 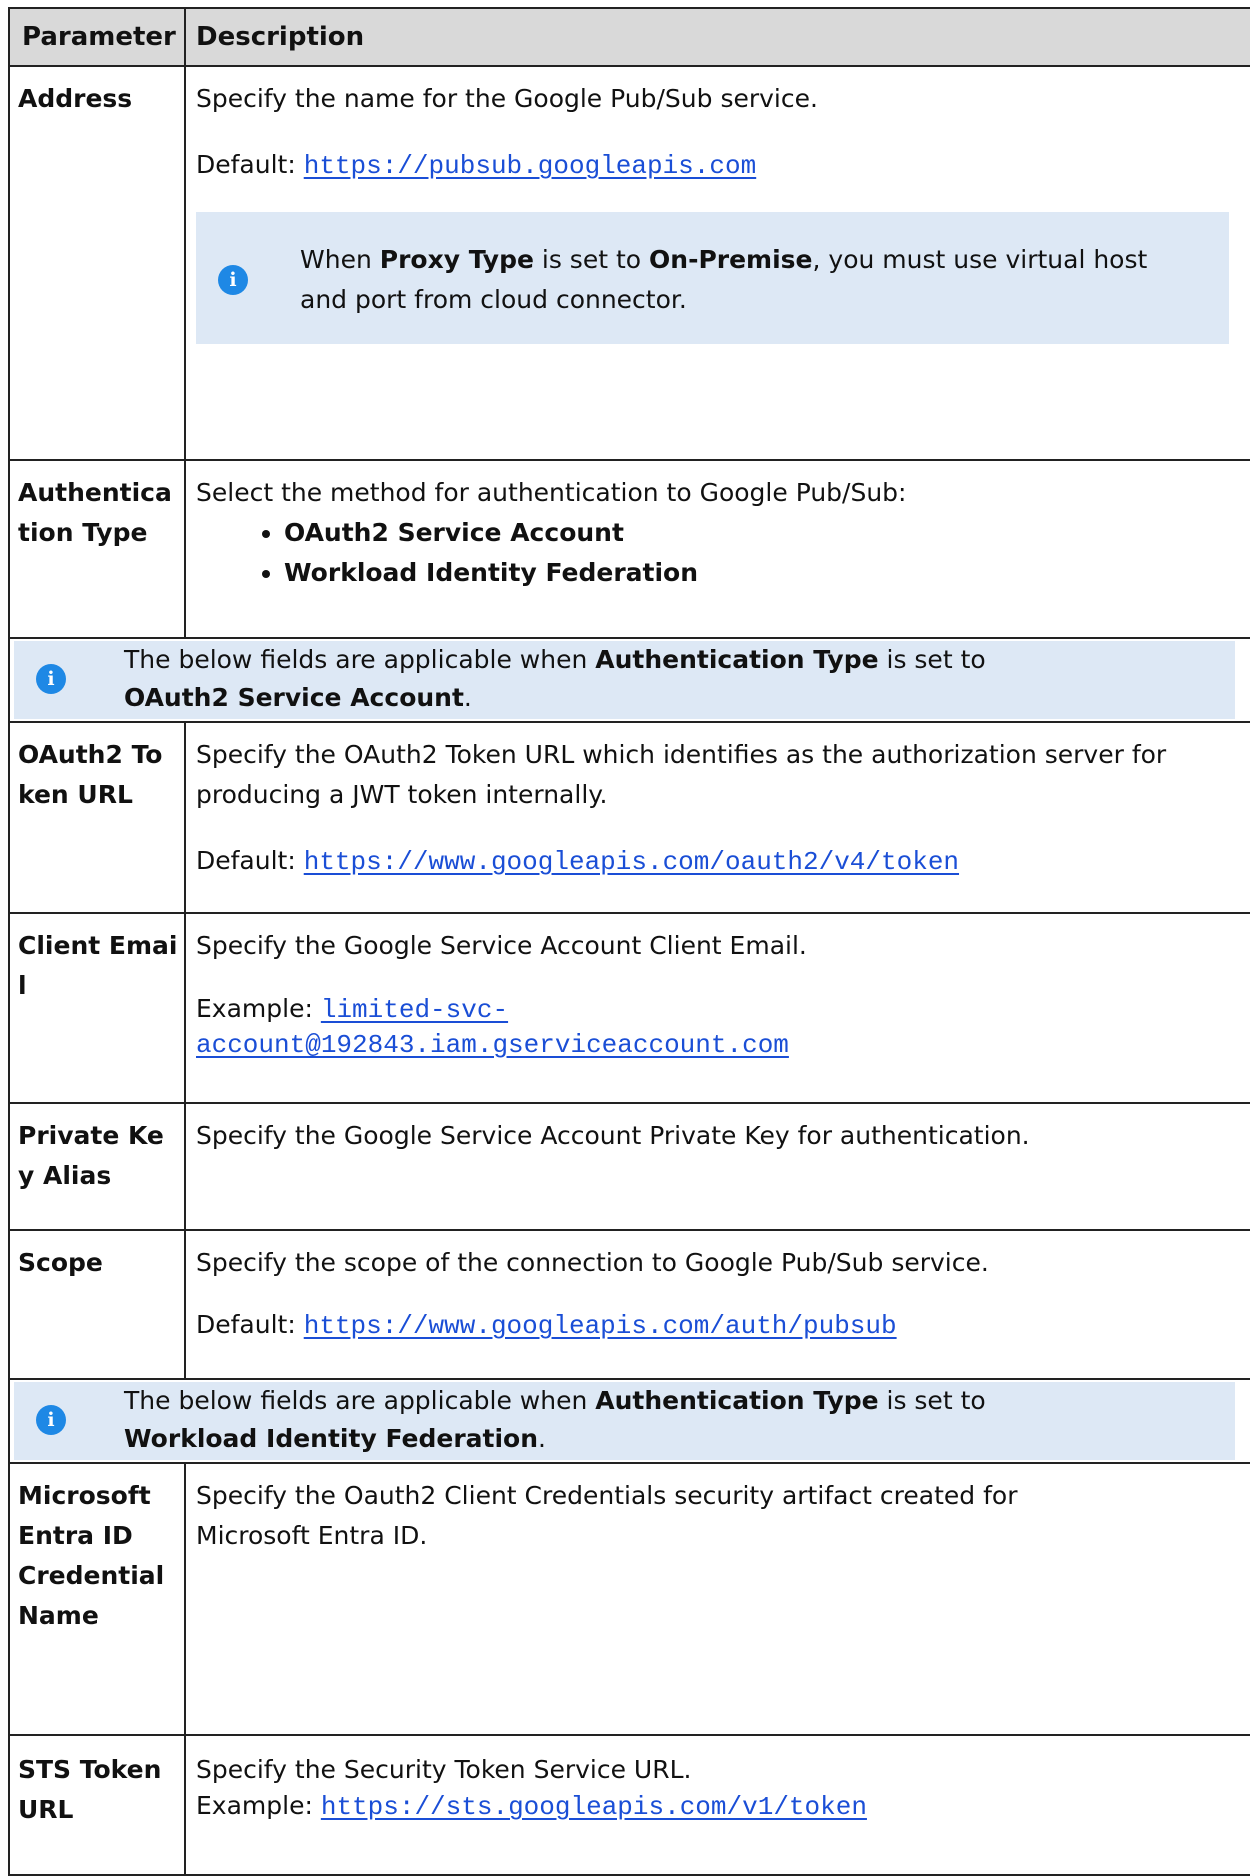 What do you see at coordinates (763, 533) in the screenshot?
I see `list-item: OAuth2 Service Account` at bounding box center [763, 533].